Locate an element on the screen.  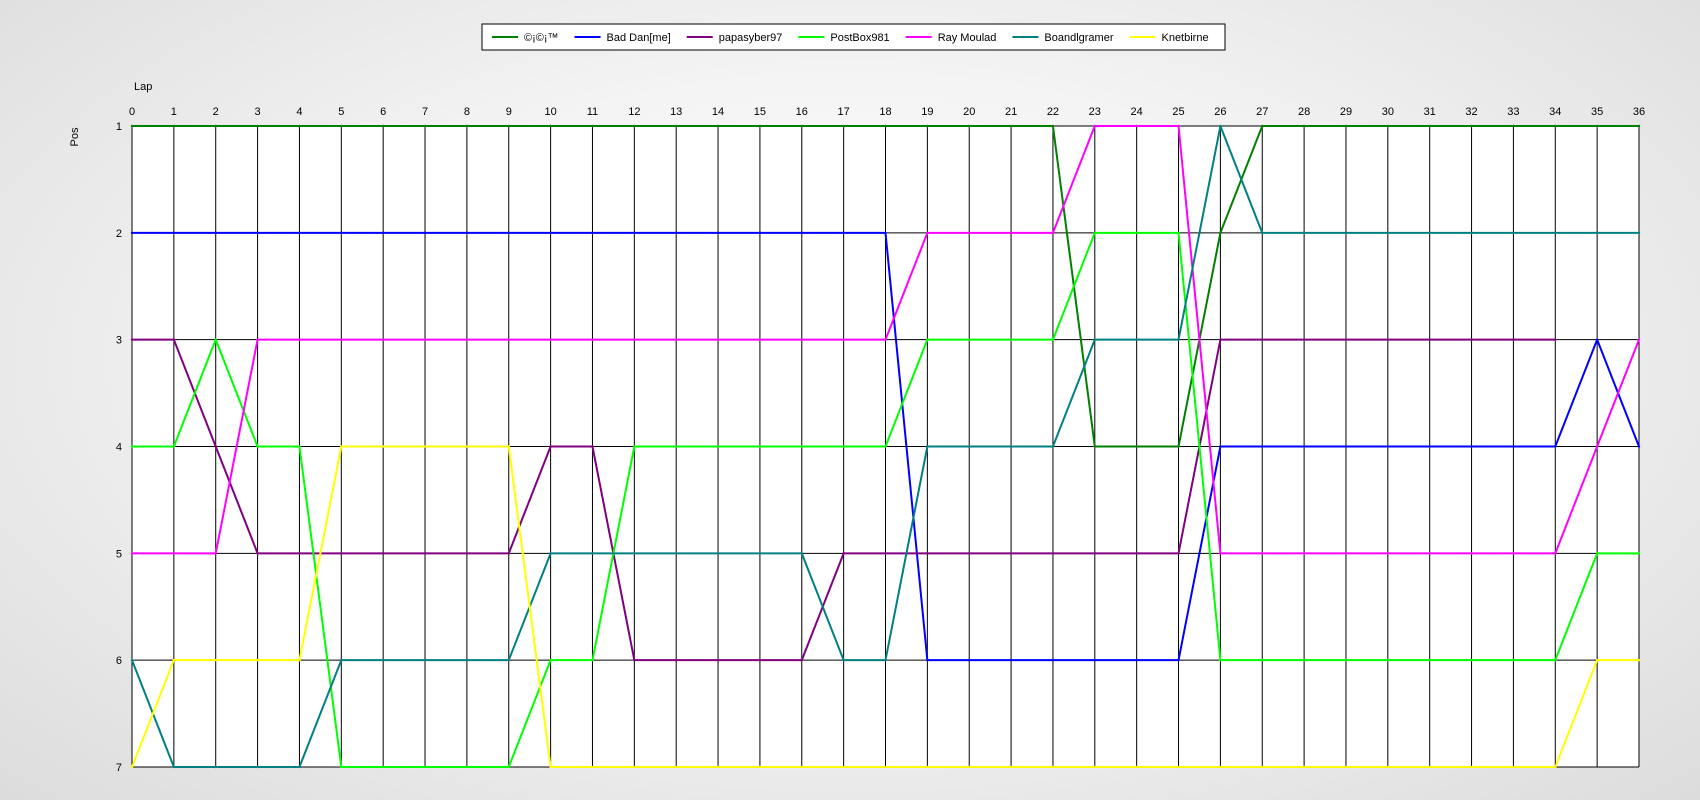
x-tick-label: 27 is located at coordinates (1262, 112).